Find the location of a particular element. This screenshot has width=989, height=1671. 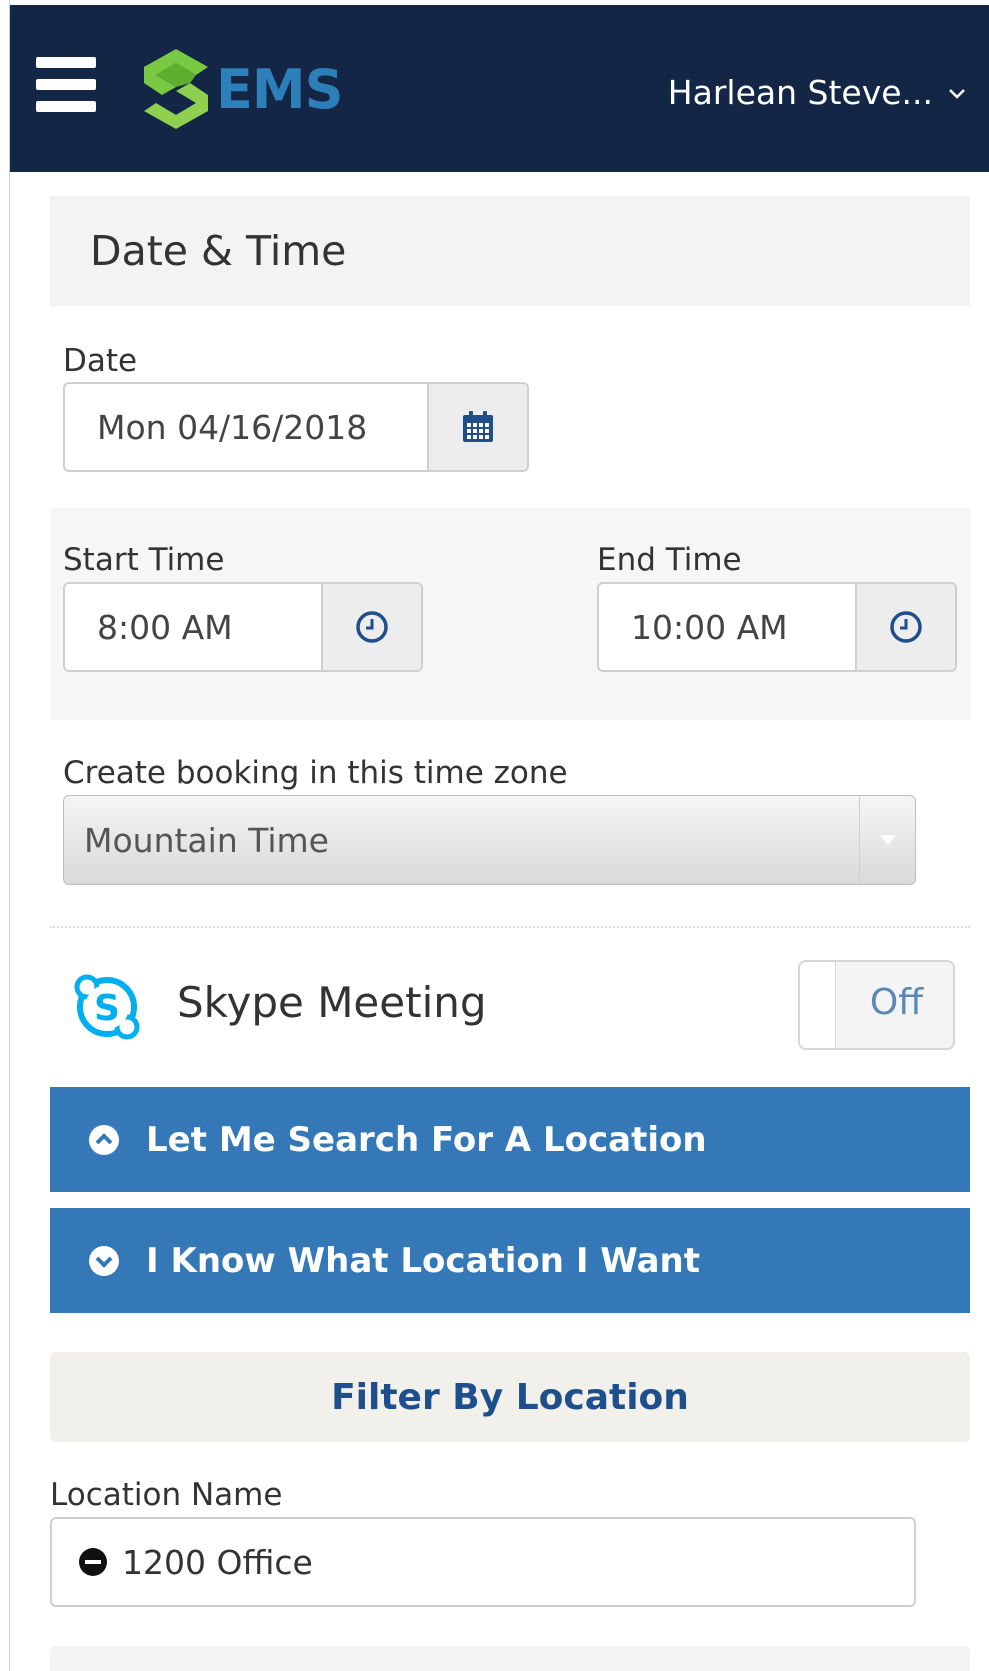

toggle-state: Off is located at coordinates (896, 1002).